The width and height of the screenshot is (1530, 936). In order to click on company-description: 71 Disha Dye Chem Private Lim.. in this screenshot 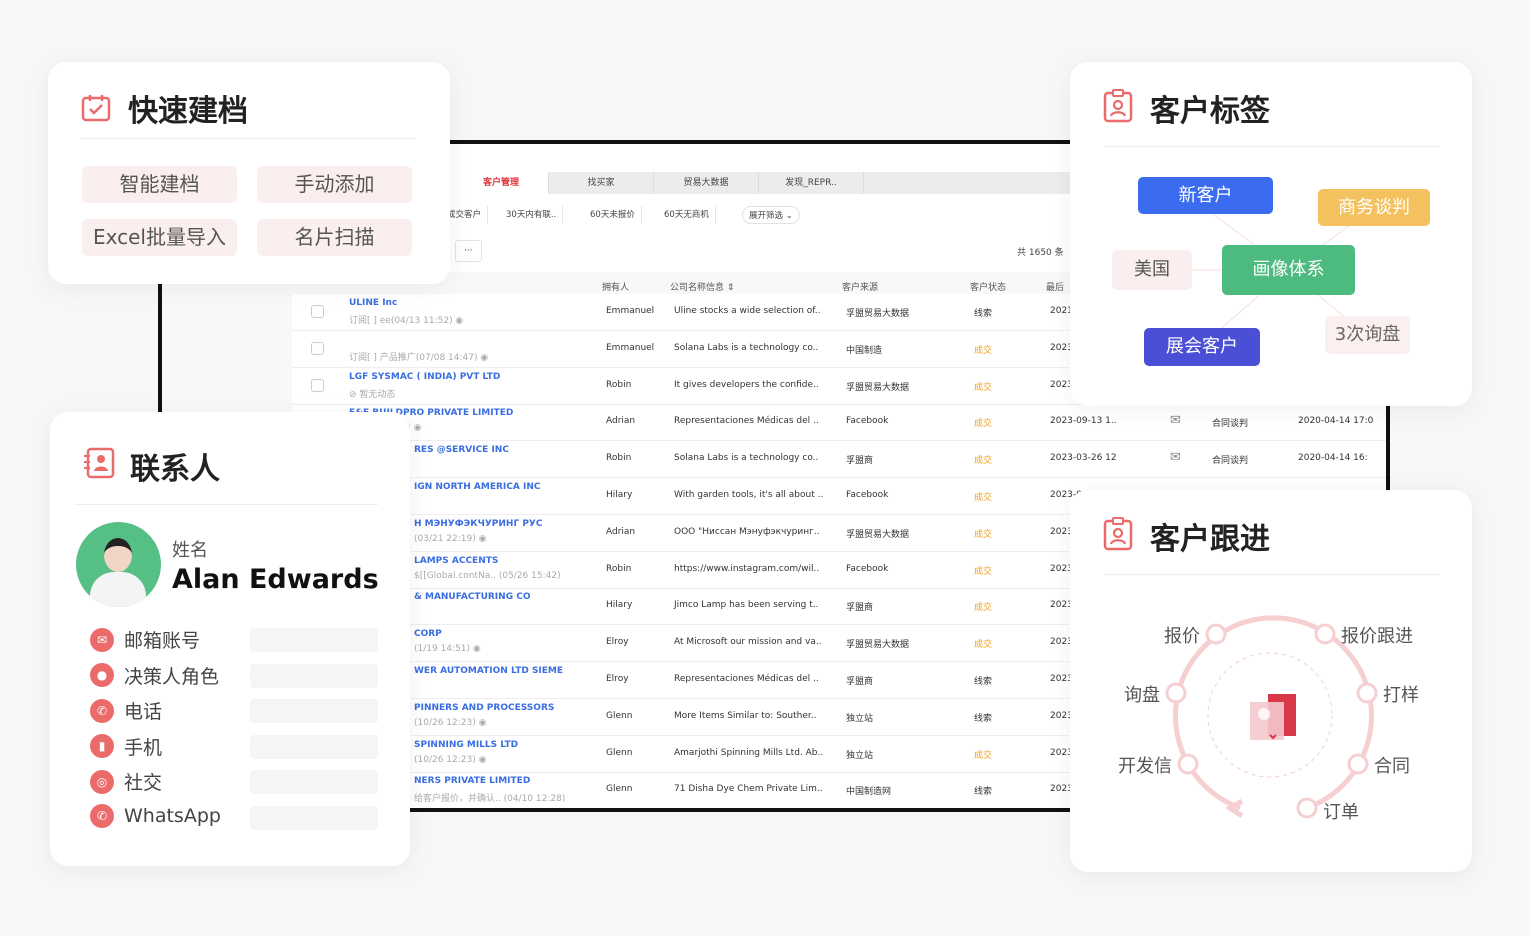, I will do `click(748, 789)`.